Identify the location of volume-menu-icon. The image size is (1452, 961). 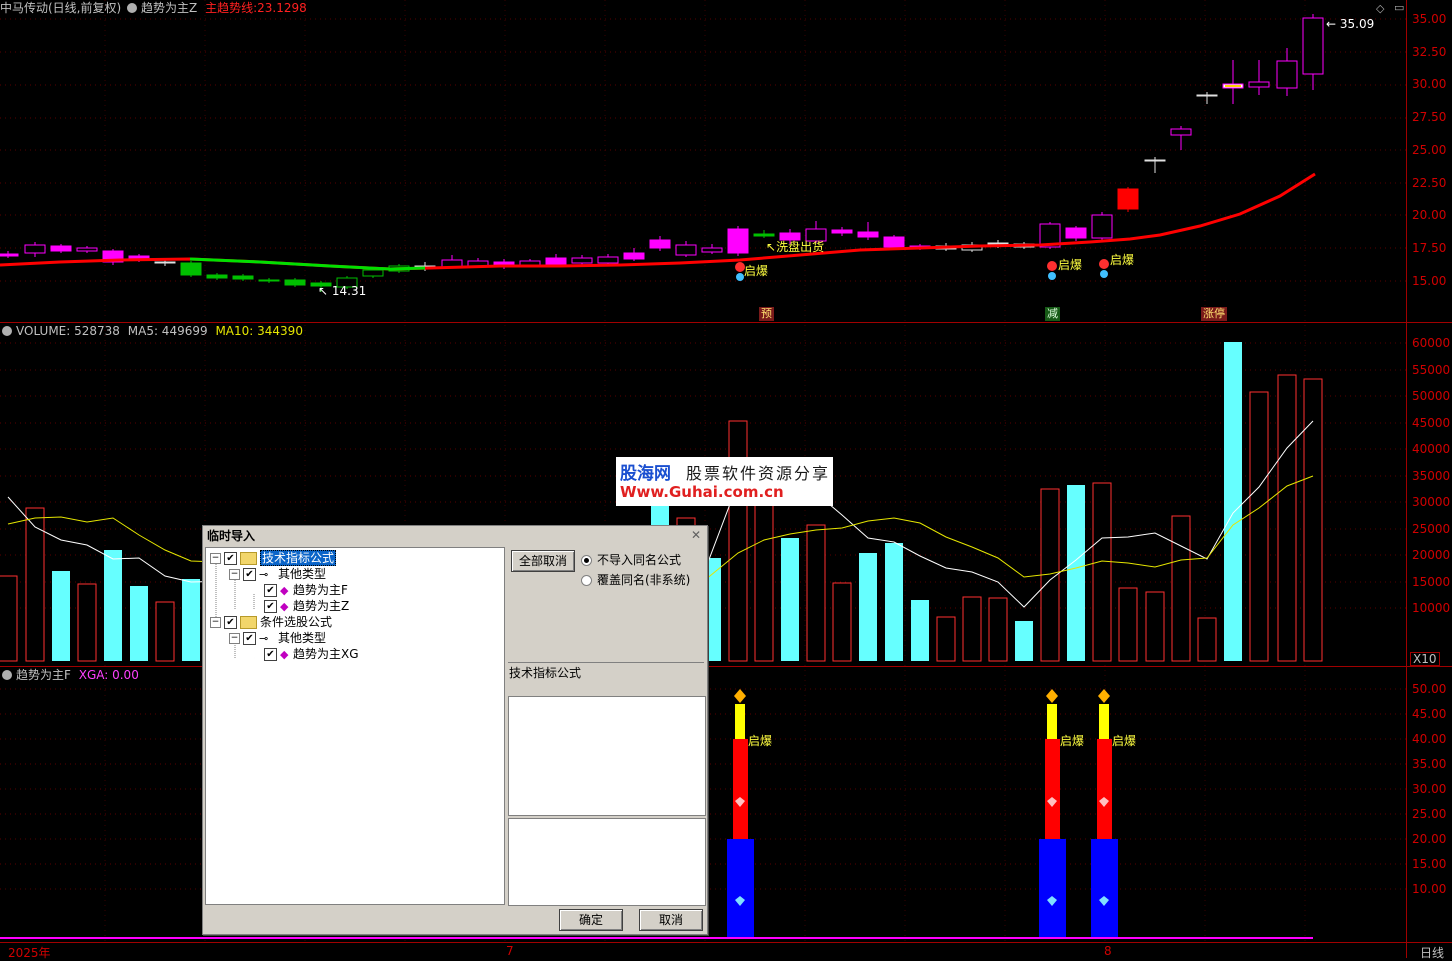
(7, 331).